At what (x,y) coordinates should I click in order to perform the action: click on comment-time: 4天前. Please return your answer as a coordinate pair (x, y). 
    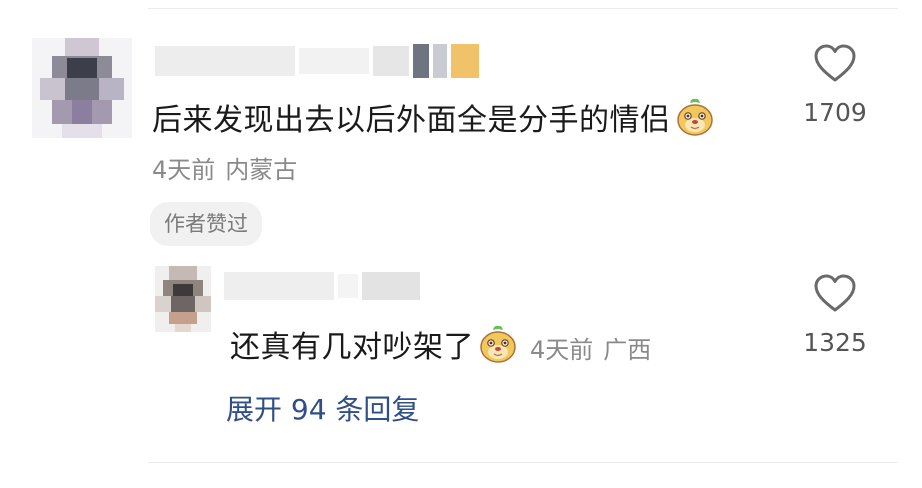
    Looking at the image, I should click on (184, 170).